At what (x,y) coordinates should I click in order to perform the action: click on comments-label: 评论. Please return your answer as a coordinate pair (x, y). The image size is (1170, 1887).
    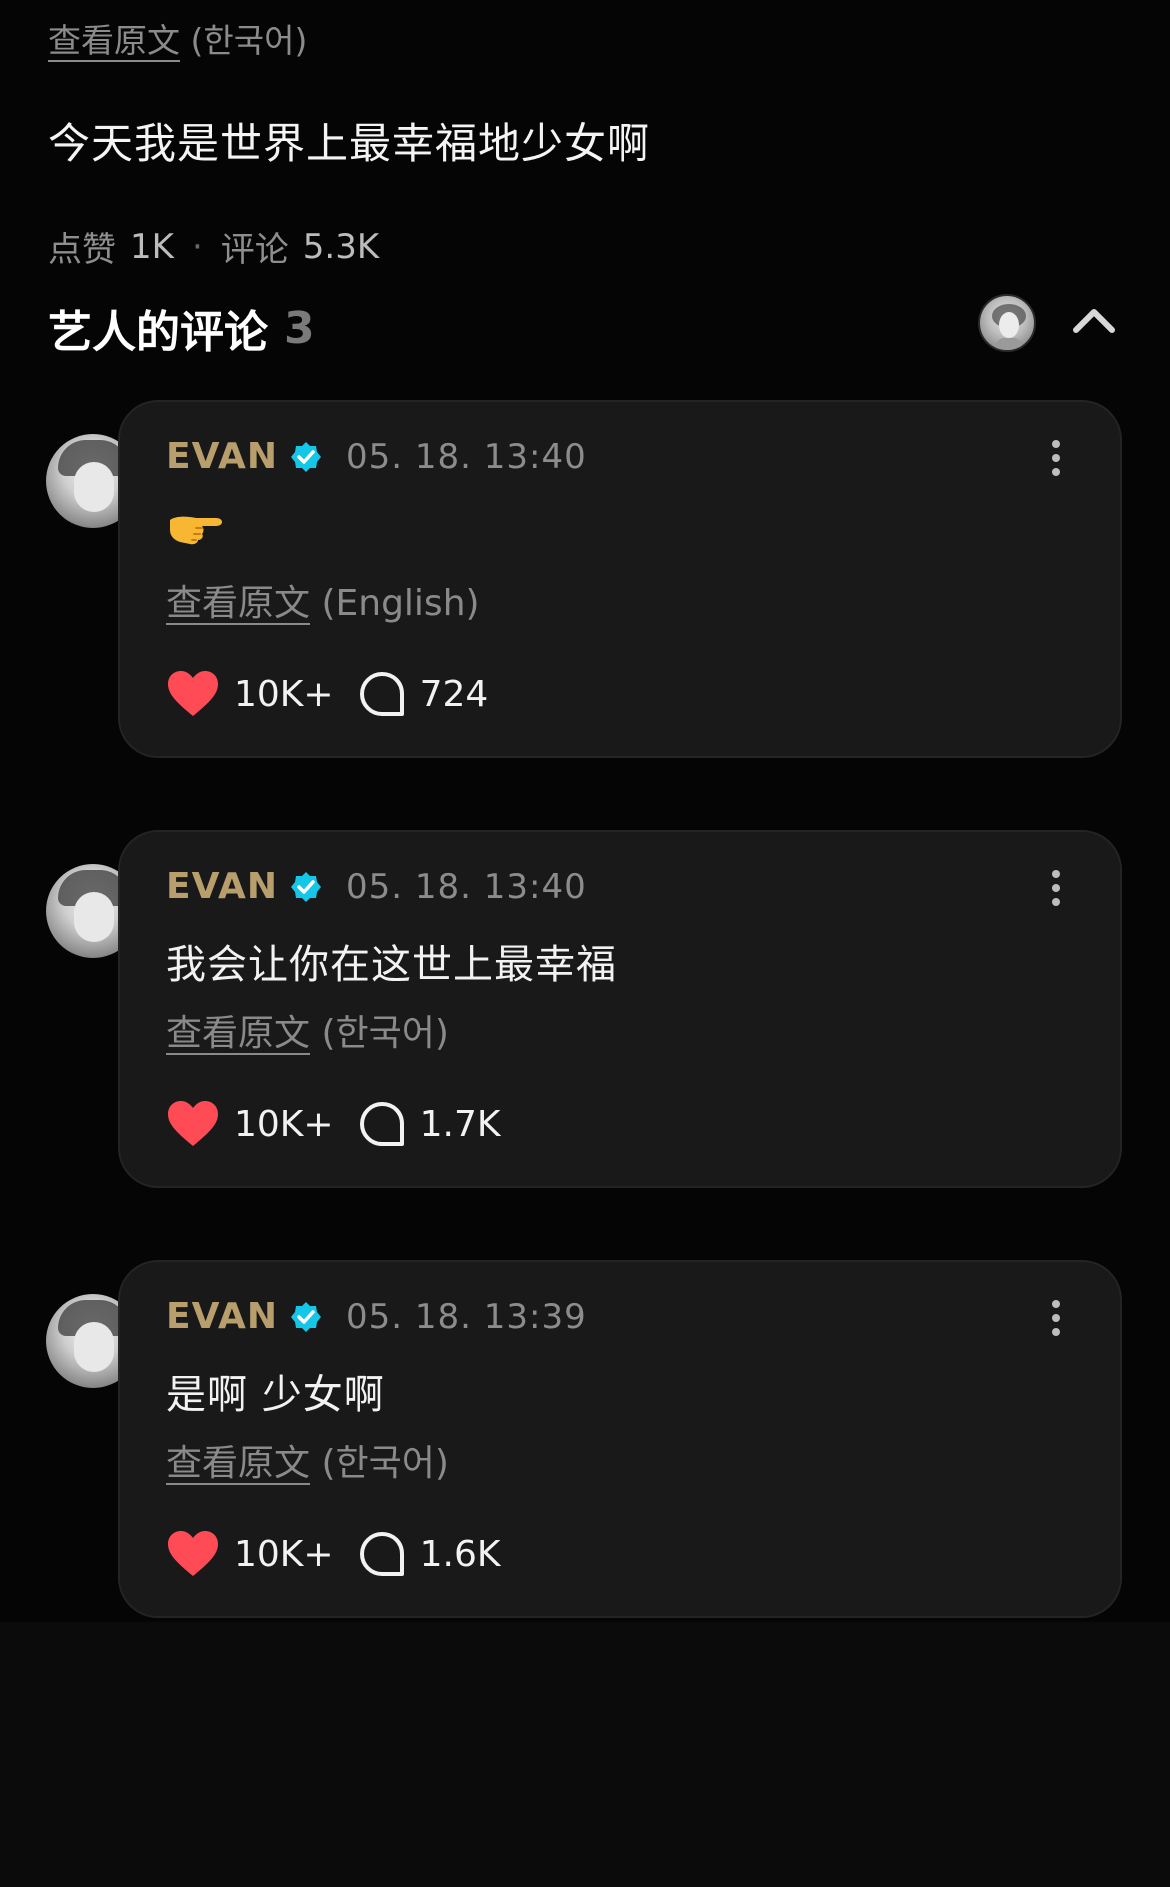
    Looking at the image, I should click on (255, 246).